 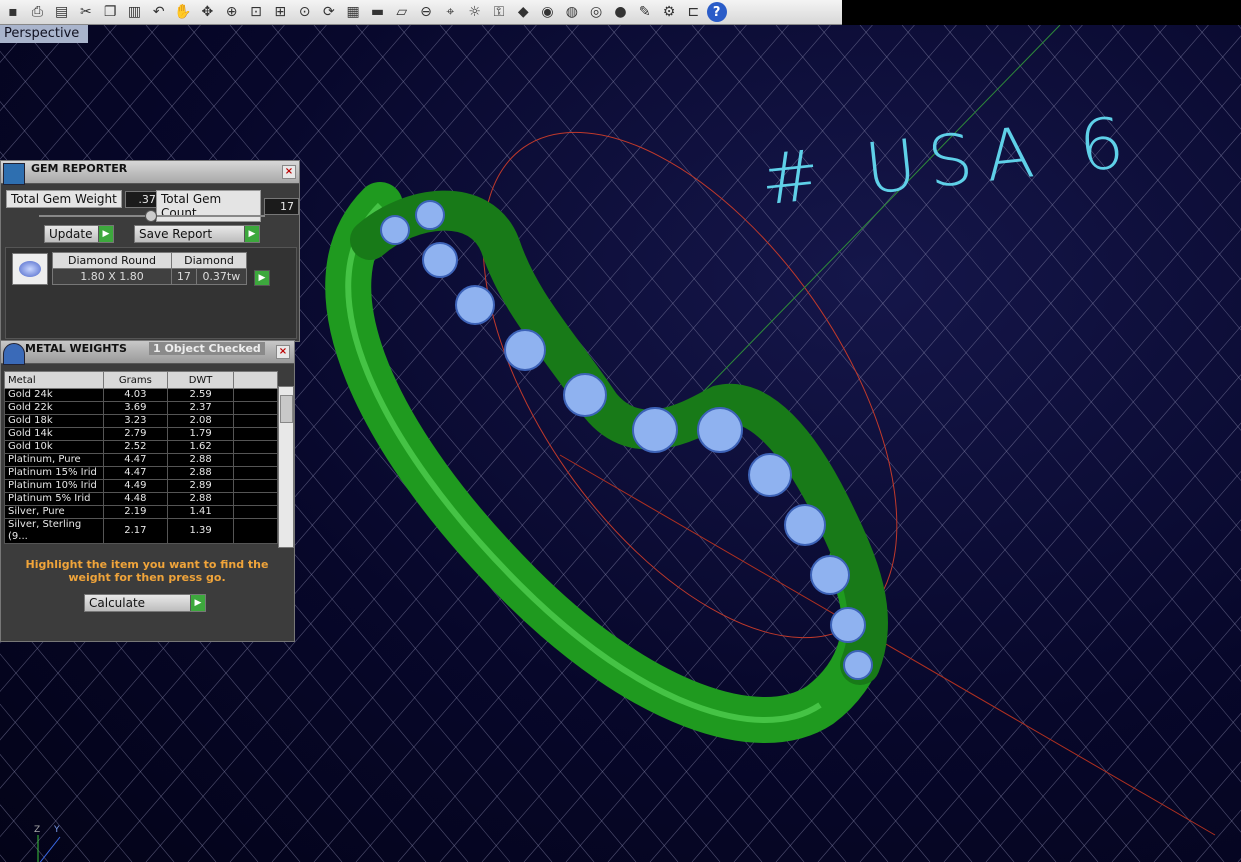 What do you see at coordinates (200, 421) in the screenshot?
I see `cell-dwt: 2.08` at bounding box center [200, 421].